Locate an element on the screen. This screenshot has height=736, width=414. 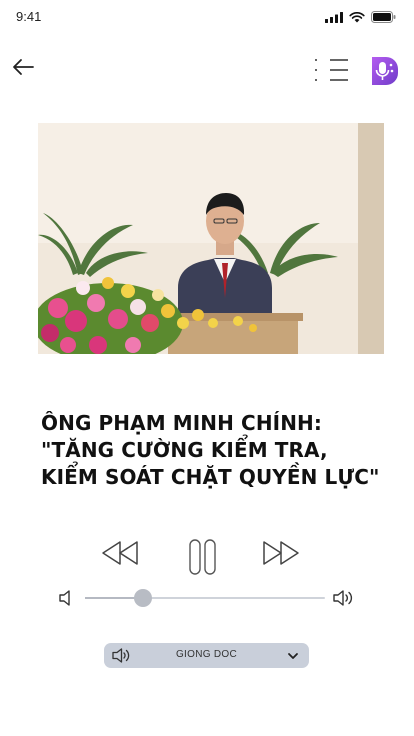
playback-controls is located at coordinates (207, 557).